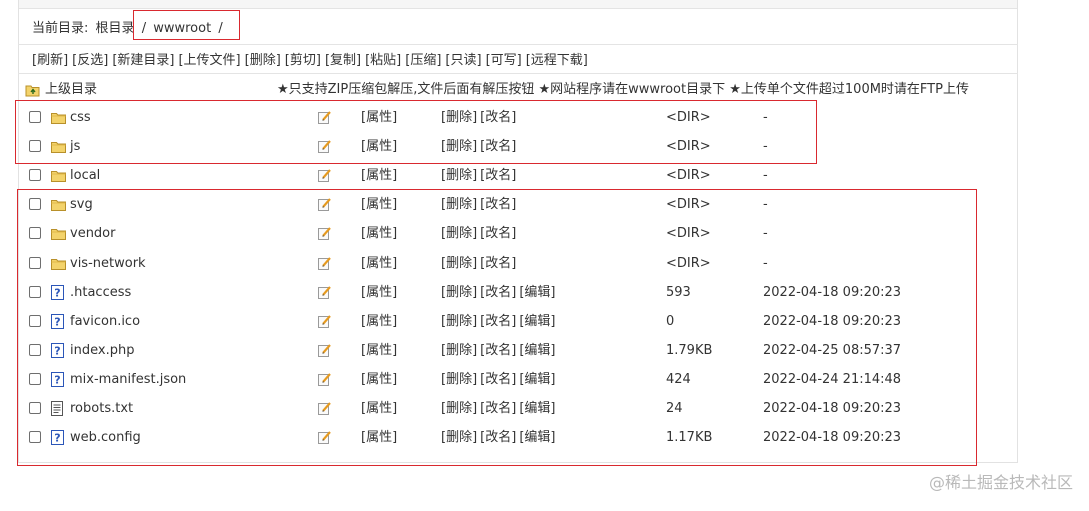 The height and width of the screenshot is (511, 1089). I want to click on select-checkbox, so click(35, 175).